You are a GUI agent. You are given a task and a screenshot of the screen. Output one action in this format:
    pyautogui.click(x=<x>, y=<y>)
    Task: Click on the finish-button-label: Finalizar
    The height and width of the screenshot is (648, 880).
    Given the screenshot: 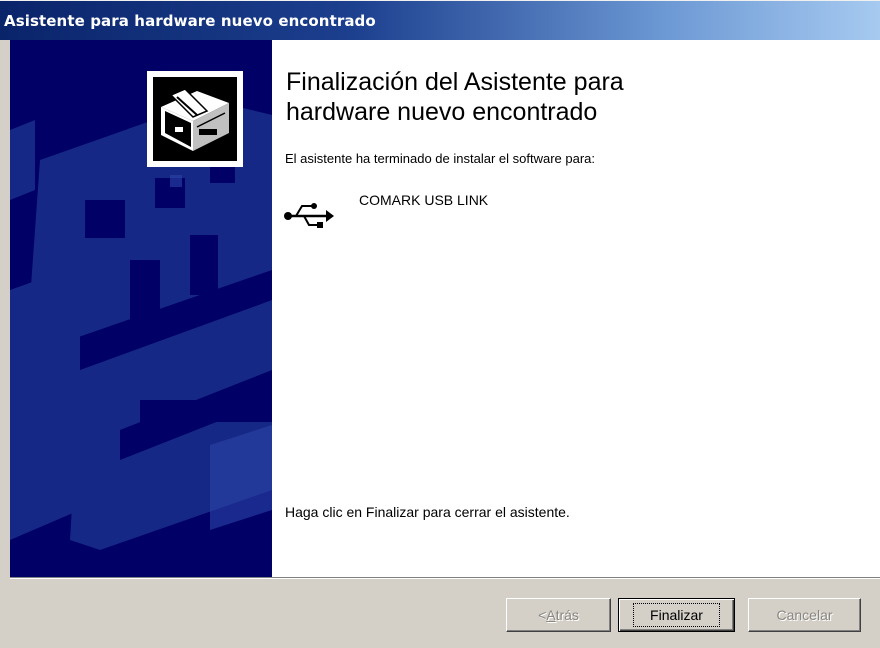 What is the action you would take?
    pyautogui.click(x=676, y=615)
    